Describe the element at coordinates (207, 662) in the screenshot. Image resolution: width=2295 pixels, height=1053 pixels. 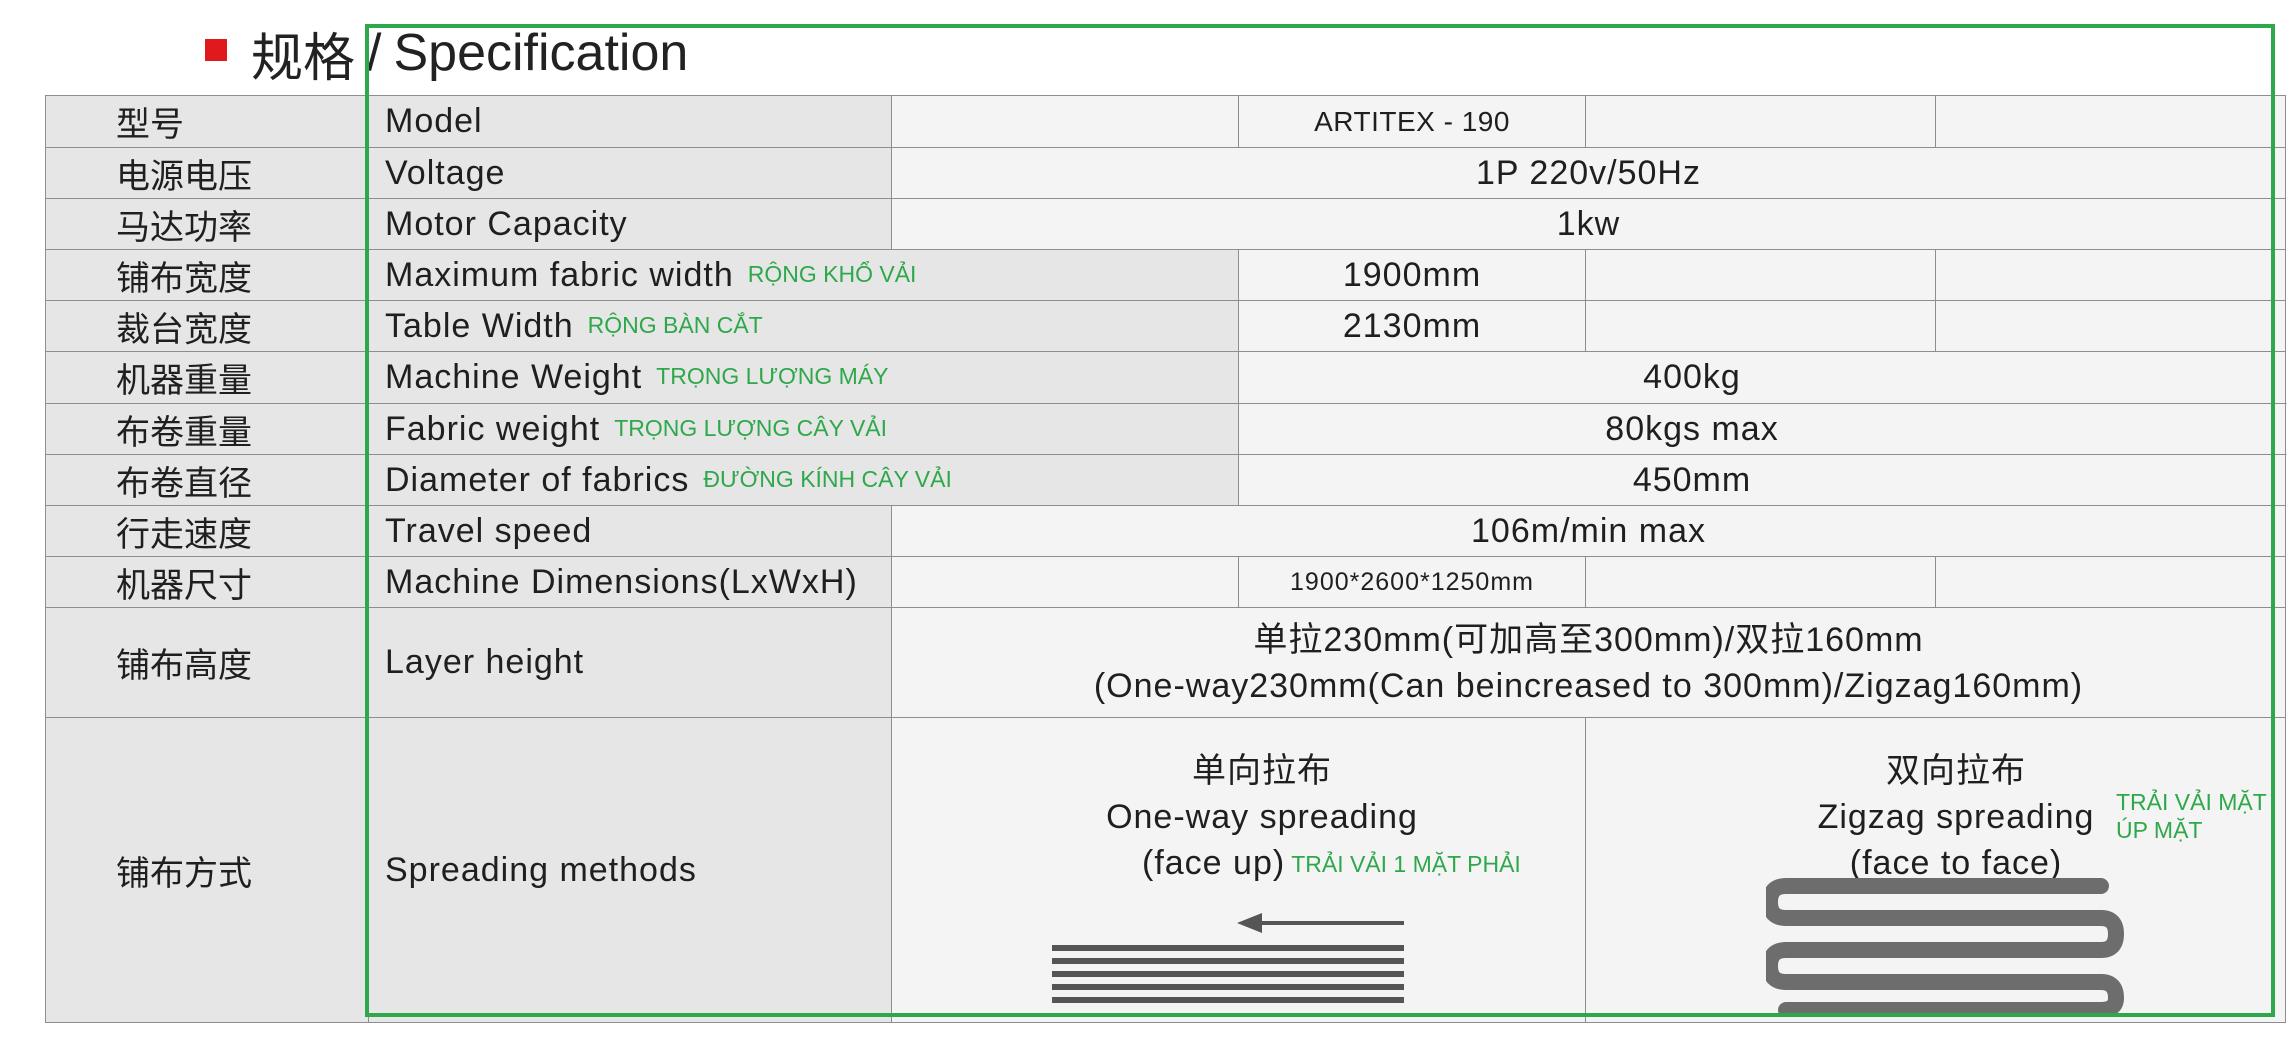
I see `row-label-zh: 铺布高度` at that location.